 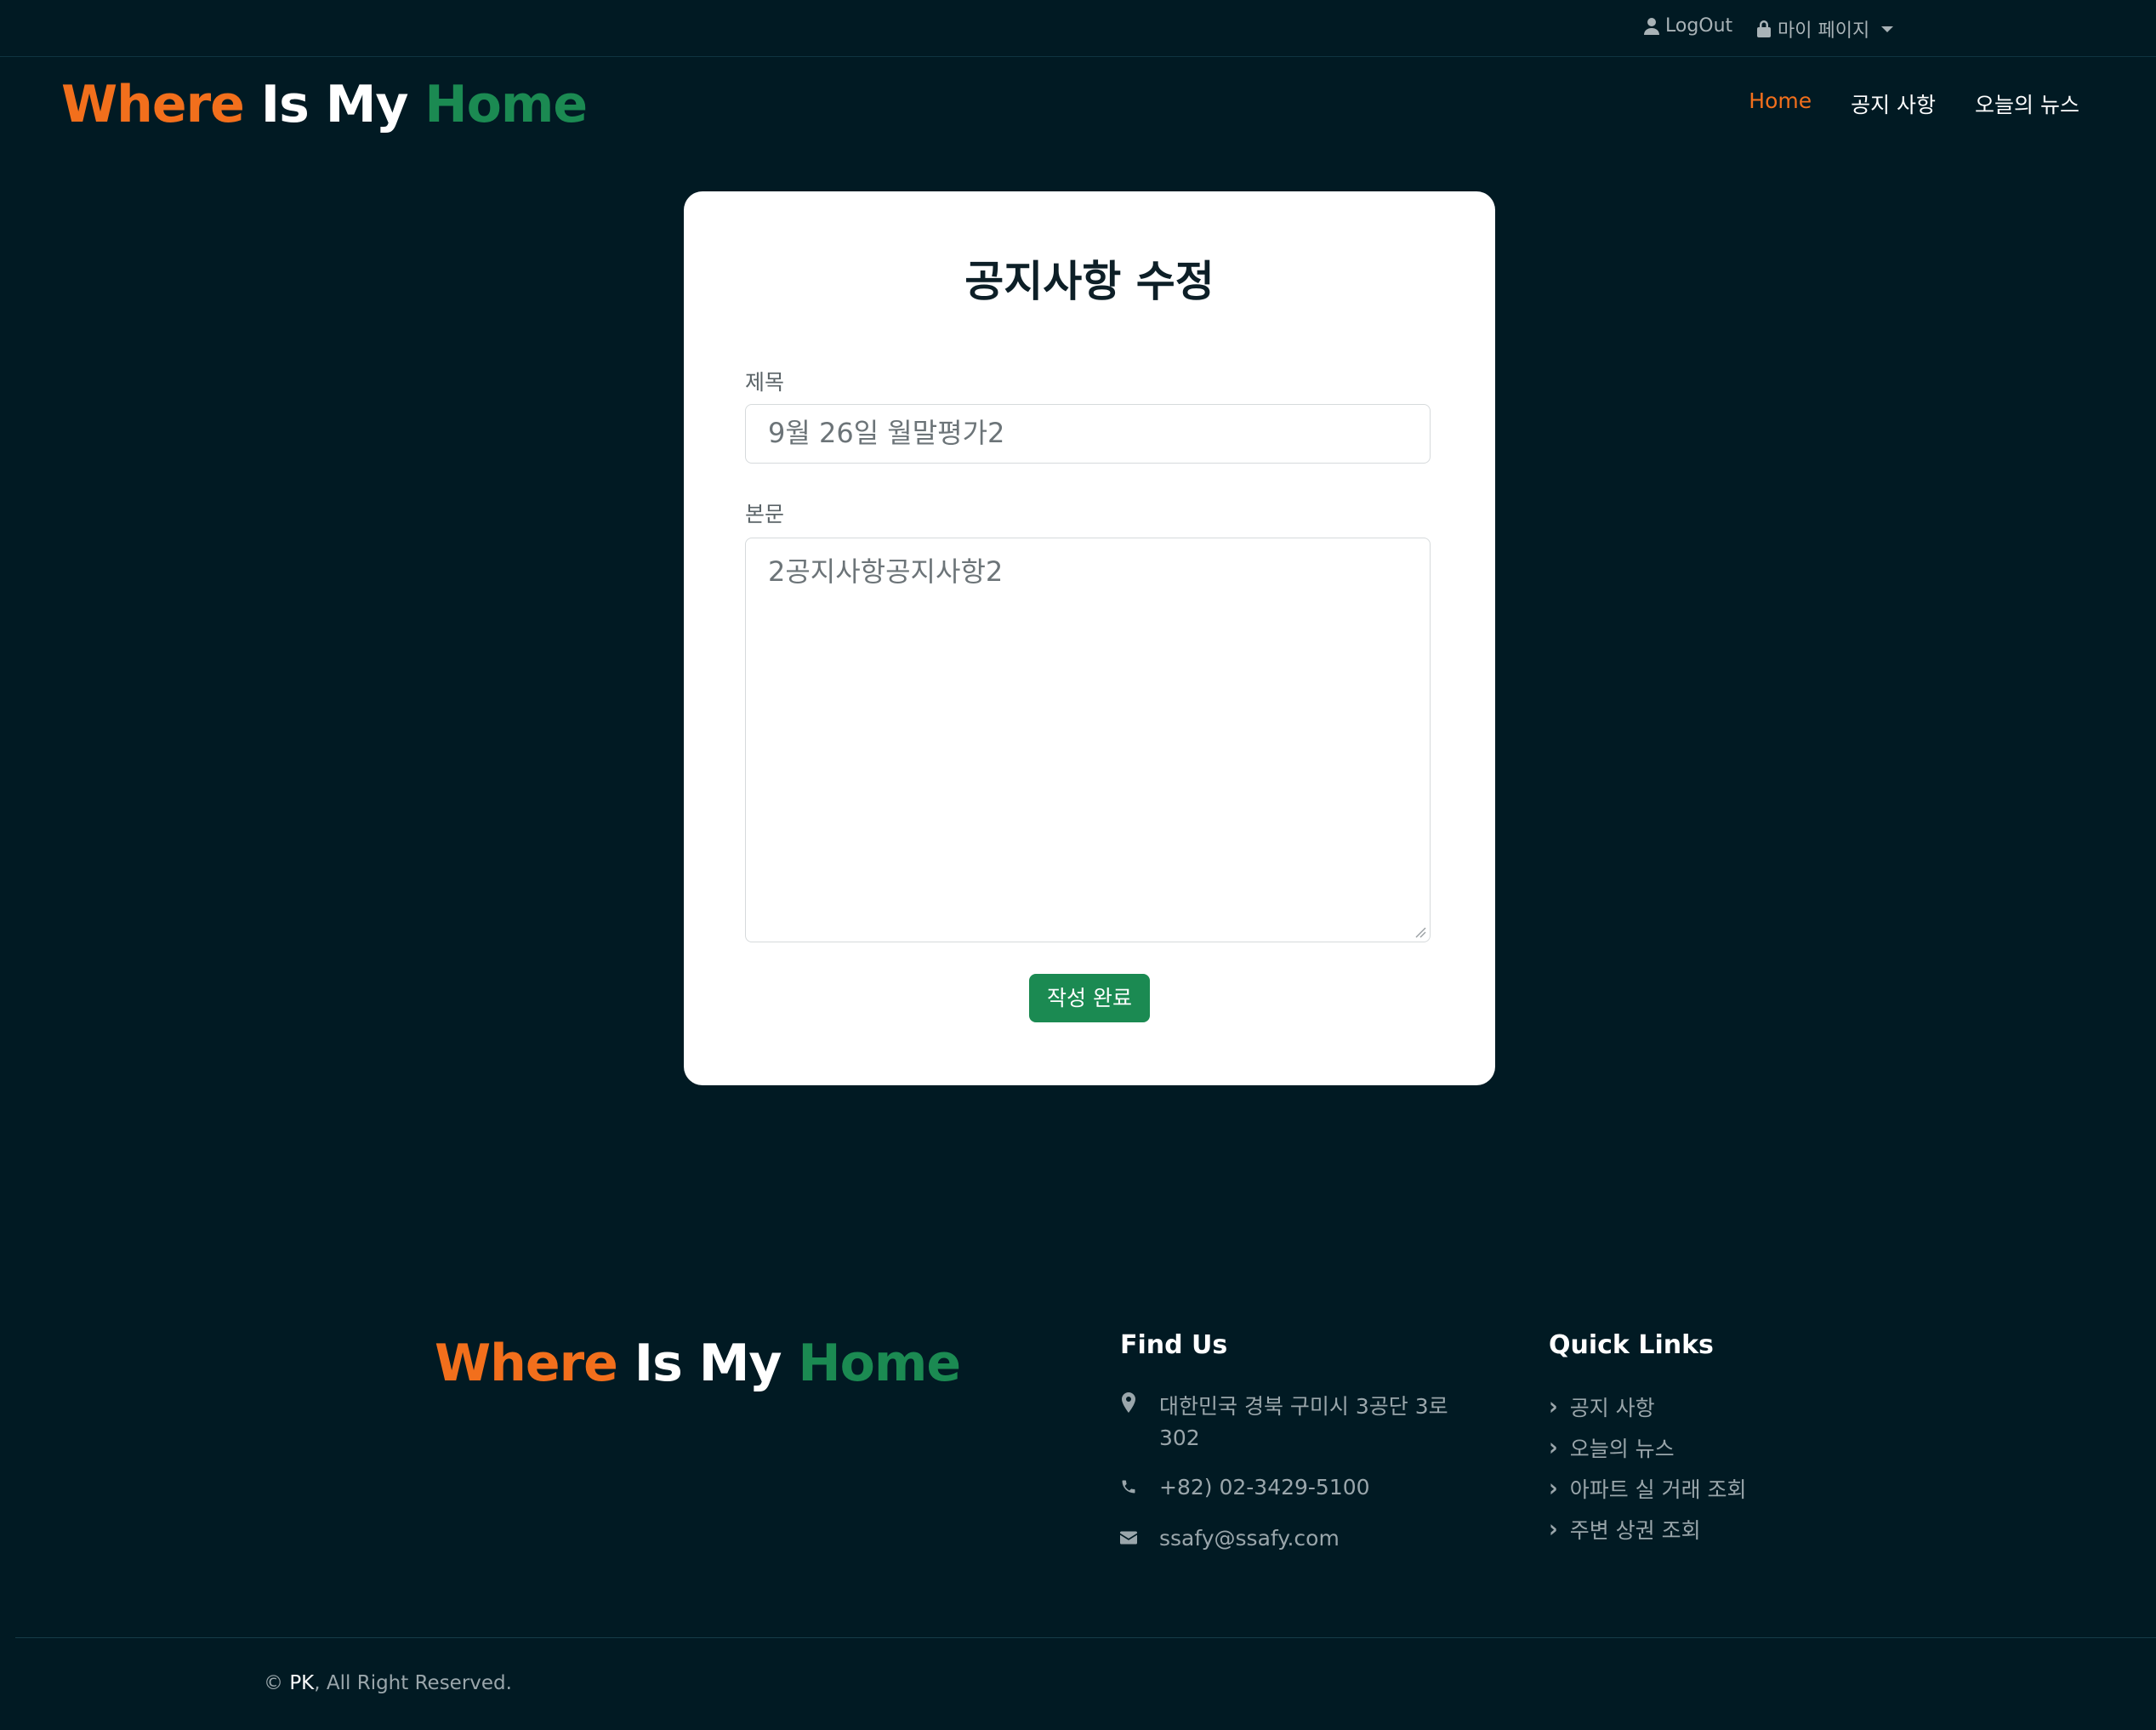 I want to click on quick-link-nearby-shops: › 주변 상권 조회, so click(x=1625, y=1529).